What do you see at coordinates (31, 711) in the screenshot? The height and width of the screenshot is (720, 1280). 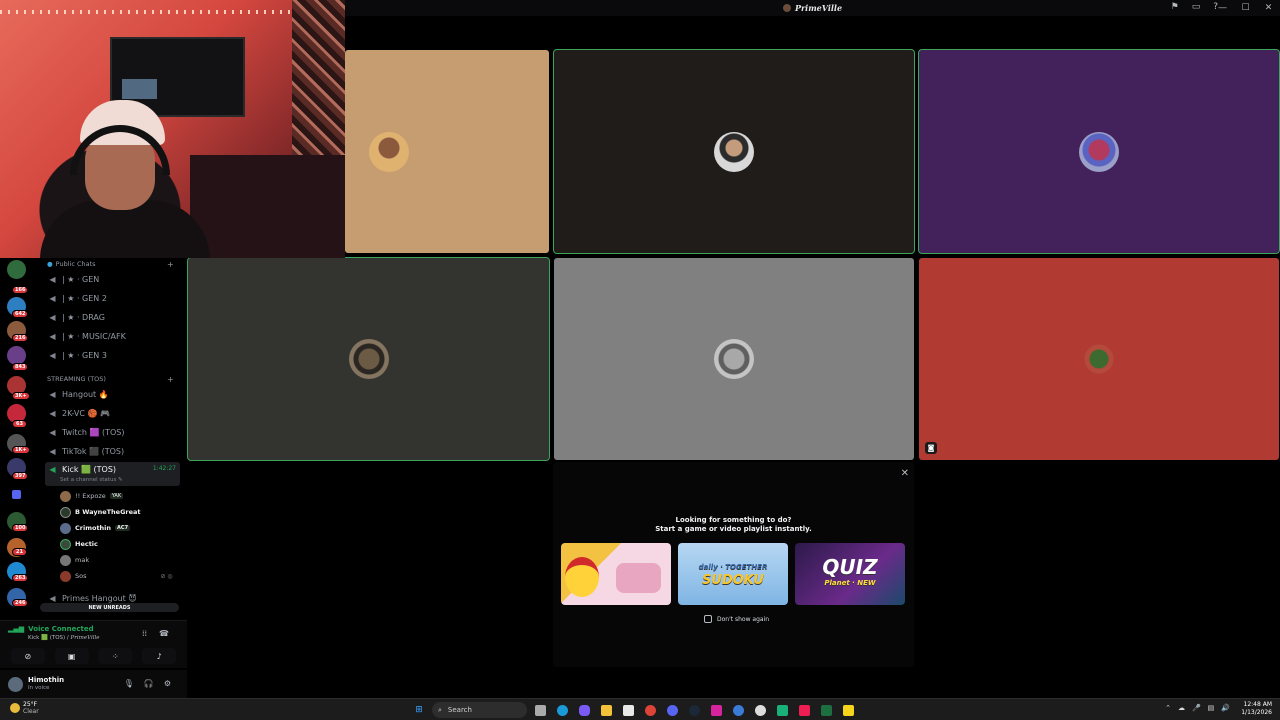 I see `weather-condition: Clear` at bounding box center [31, 711].